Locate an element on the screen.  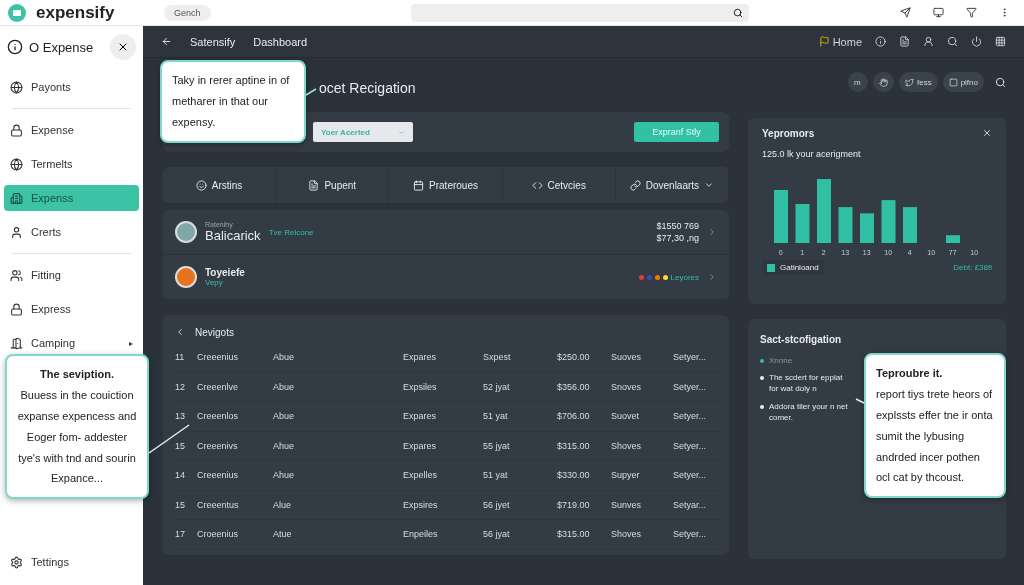
table-cell-text: Creeenivs is located at coordinates (218, 445).